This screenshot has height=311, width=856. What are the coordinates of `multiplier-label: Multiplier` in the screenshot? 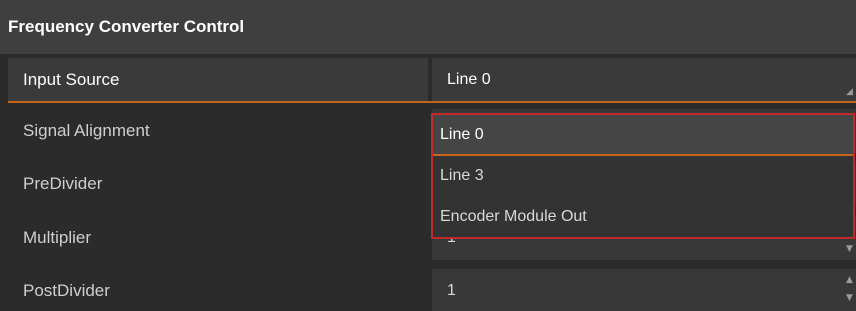 It's located at (57, 237).